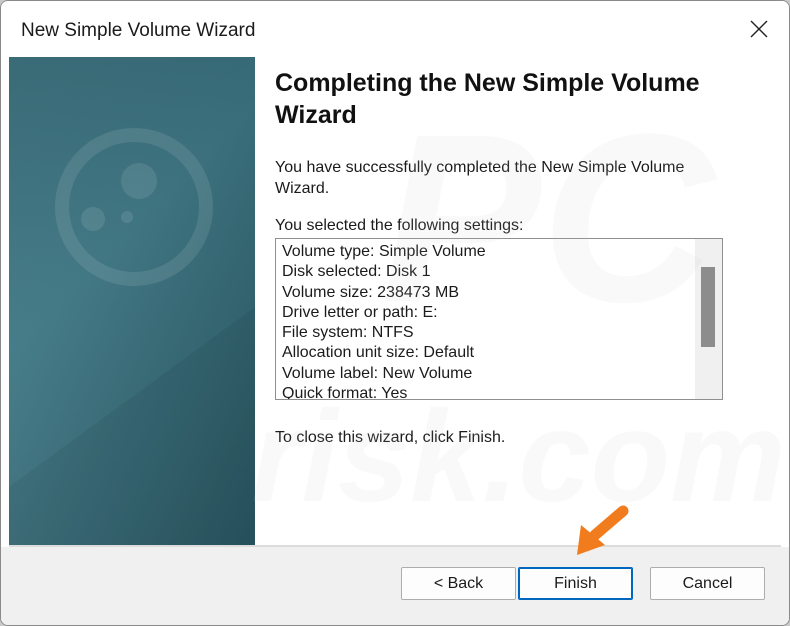 The height and width of the screenshot is (626, 790). What do you see at coordinates (395, 29) in the screenshot?
I see `title-bar: New Simple Volume Wizard` at bounding box center [395, 29].